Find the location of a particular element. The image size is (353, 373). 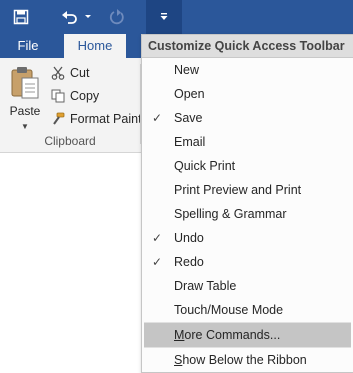

undo-icon is located at coordinates (70, 17).